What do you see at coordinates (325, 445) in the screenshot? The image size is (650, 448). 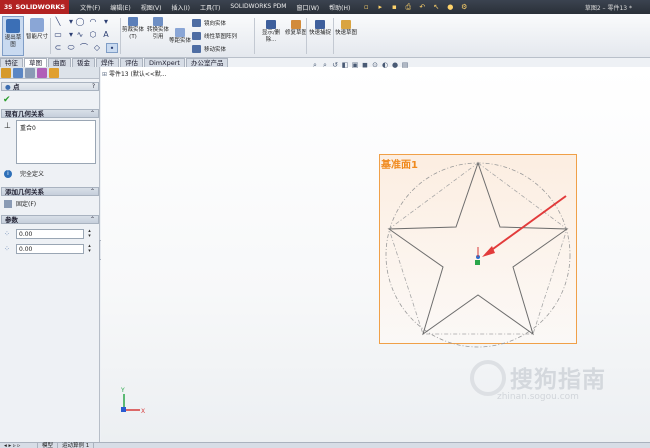 I see `bottom-tabs: ◂ ▸ ▹ ▹ 模型 运动算例 1` at bounding box center [325, 445].